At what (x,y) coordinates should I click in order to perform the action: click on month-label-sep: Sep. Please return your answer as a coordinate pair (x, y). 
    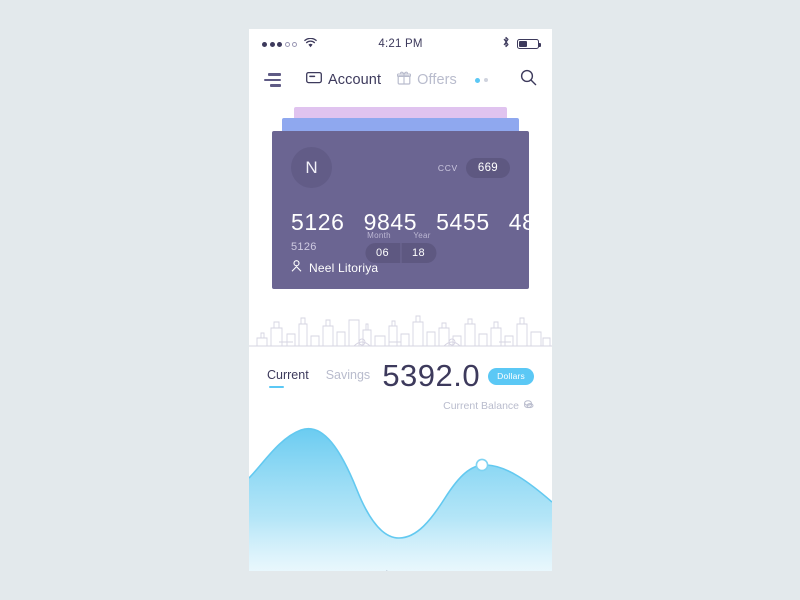
    Looking at the image, I should click on (479, 570).